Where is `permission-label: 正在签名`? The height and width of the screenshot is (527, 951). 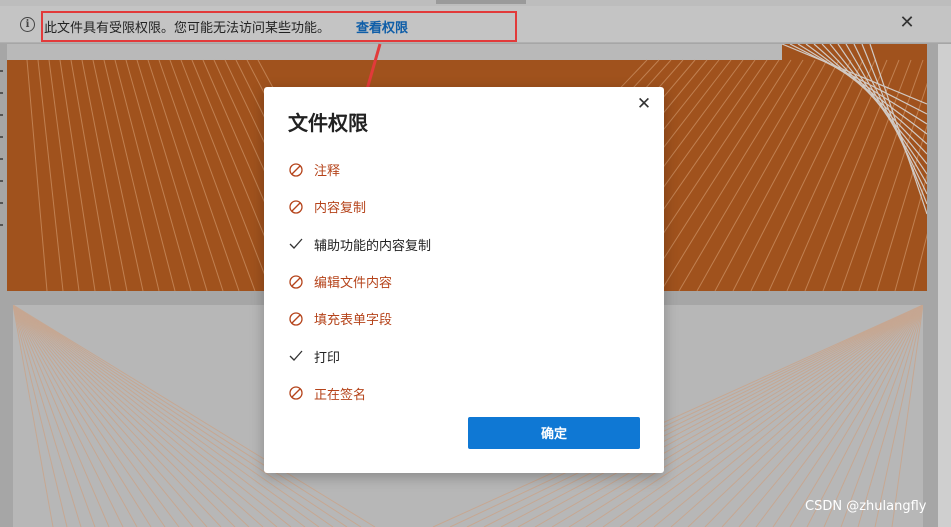 permission-label: 正在签名 is located at coordinates (340, 395).